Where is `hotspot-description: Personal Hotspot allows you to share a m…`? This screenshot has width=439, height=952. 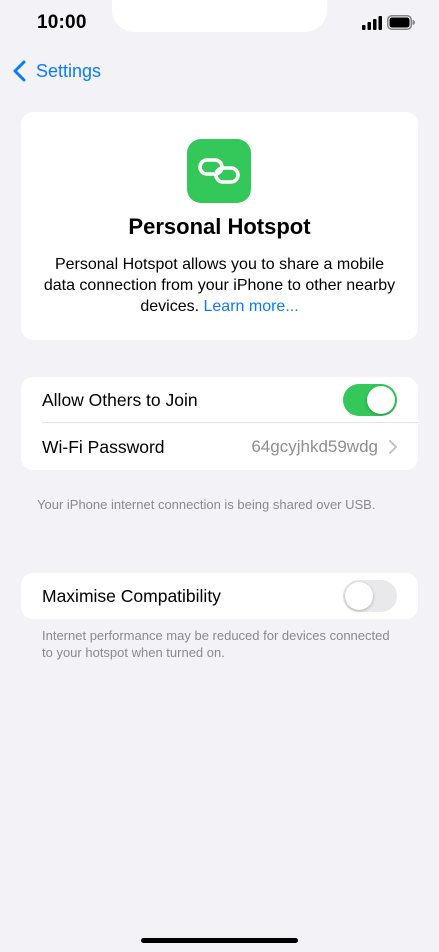
hotspot-description: Personal Hotspot allows you to share a m… is located at coordinates (219, 285).